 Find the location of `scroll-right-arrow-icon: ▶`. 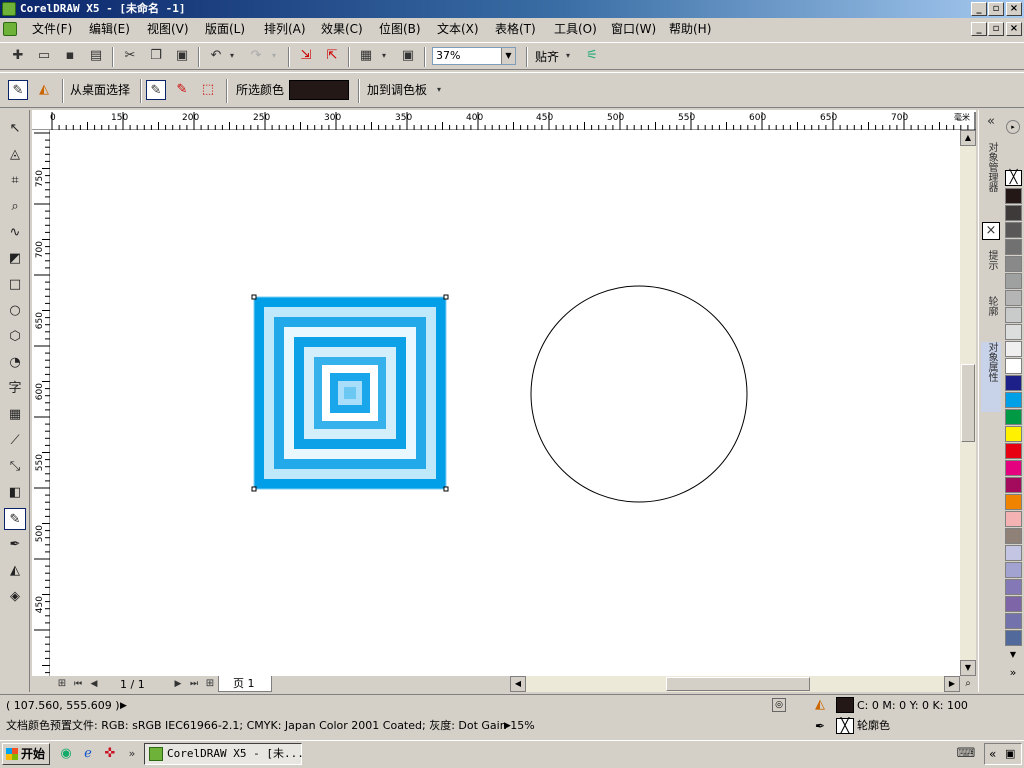

scroll-right-arrow-icon: ▶ is located at coordinates (952, 684).